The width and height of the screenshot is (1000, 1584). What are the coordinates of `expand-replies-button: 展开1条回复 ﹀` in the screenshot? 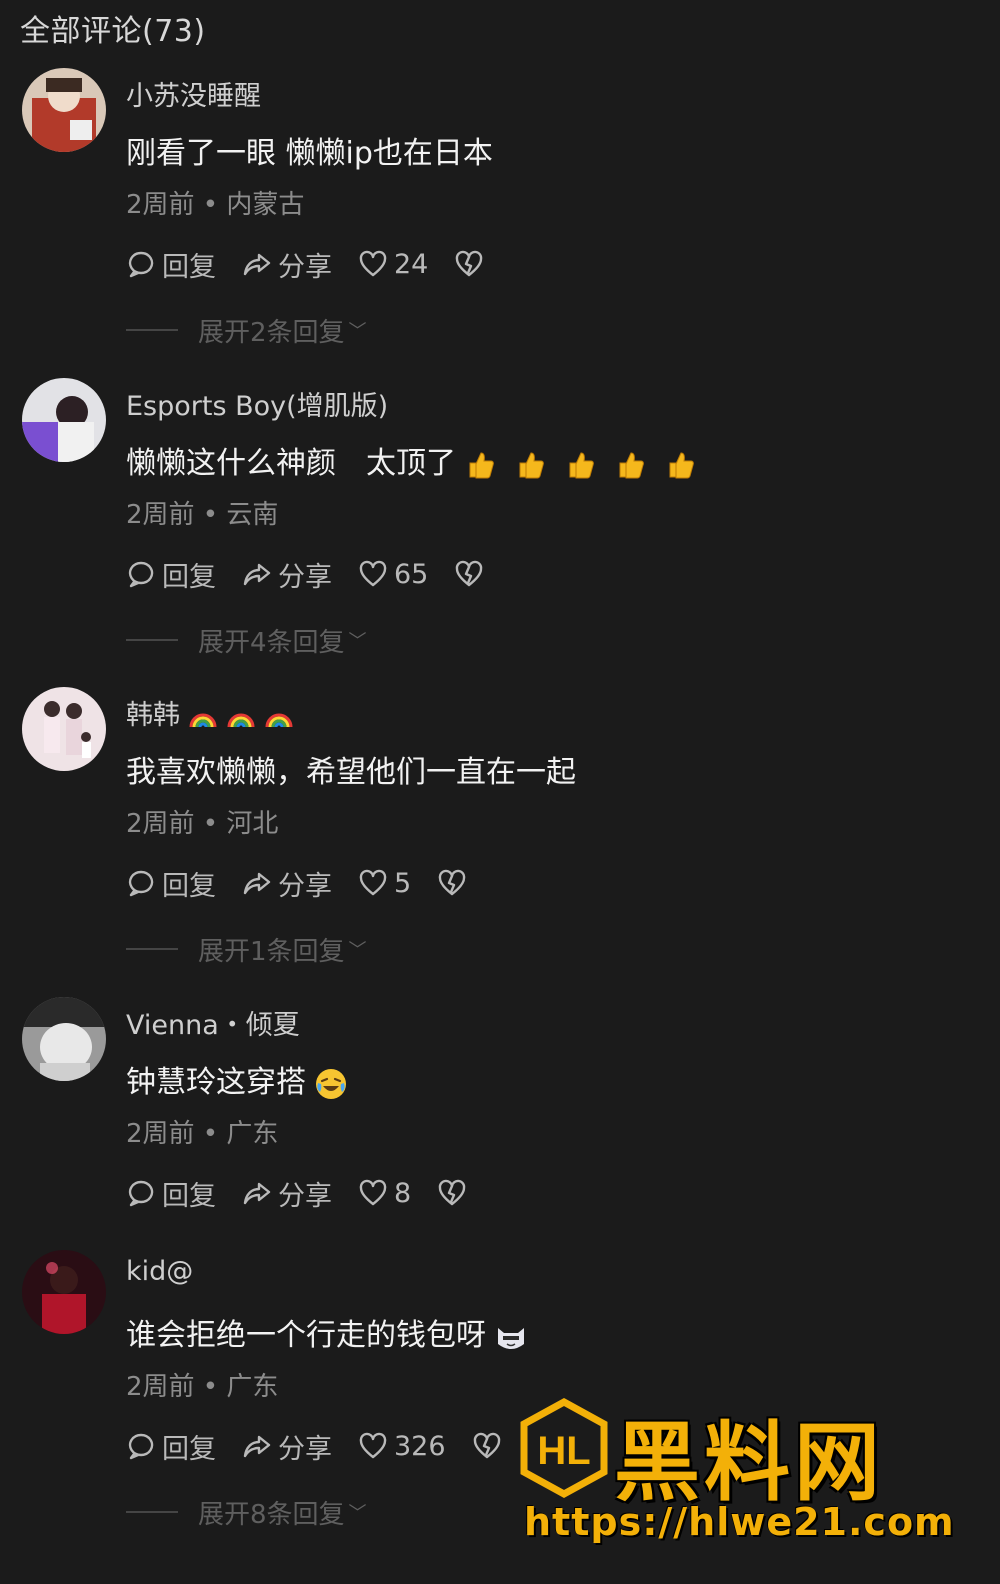 It's located at (246, 949).